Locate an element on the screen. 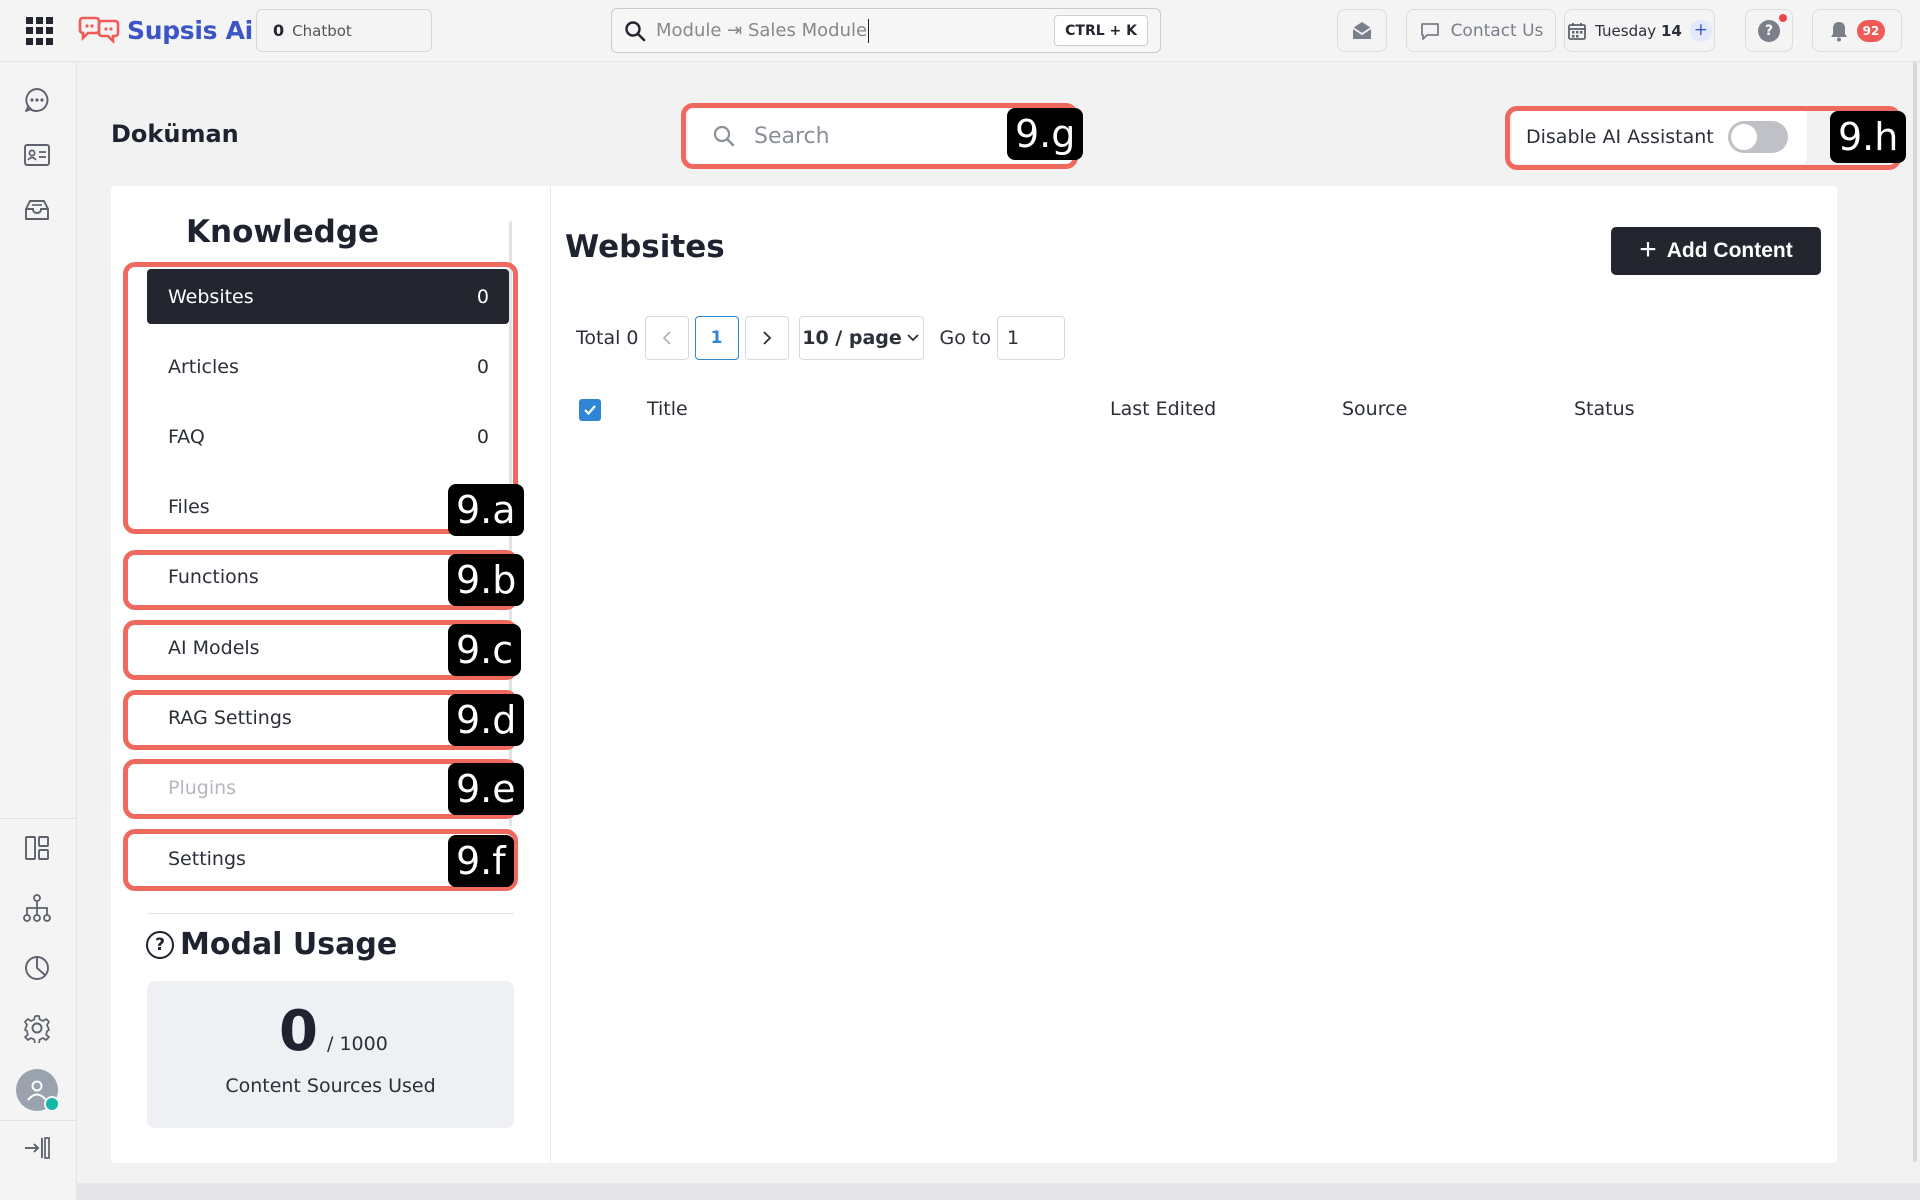  sidebar-scrollbar is located at coordinates (510, 523).